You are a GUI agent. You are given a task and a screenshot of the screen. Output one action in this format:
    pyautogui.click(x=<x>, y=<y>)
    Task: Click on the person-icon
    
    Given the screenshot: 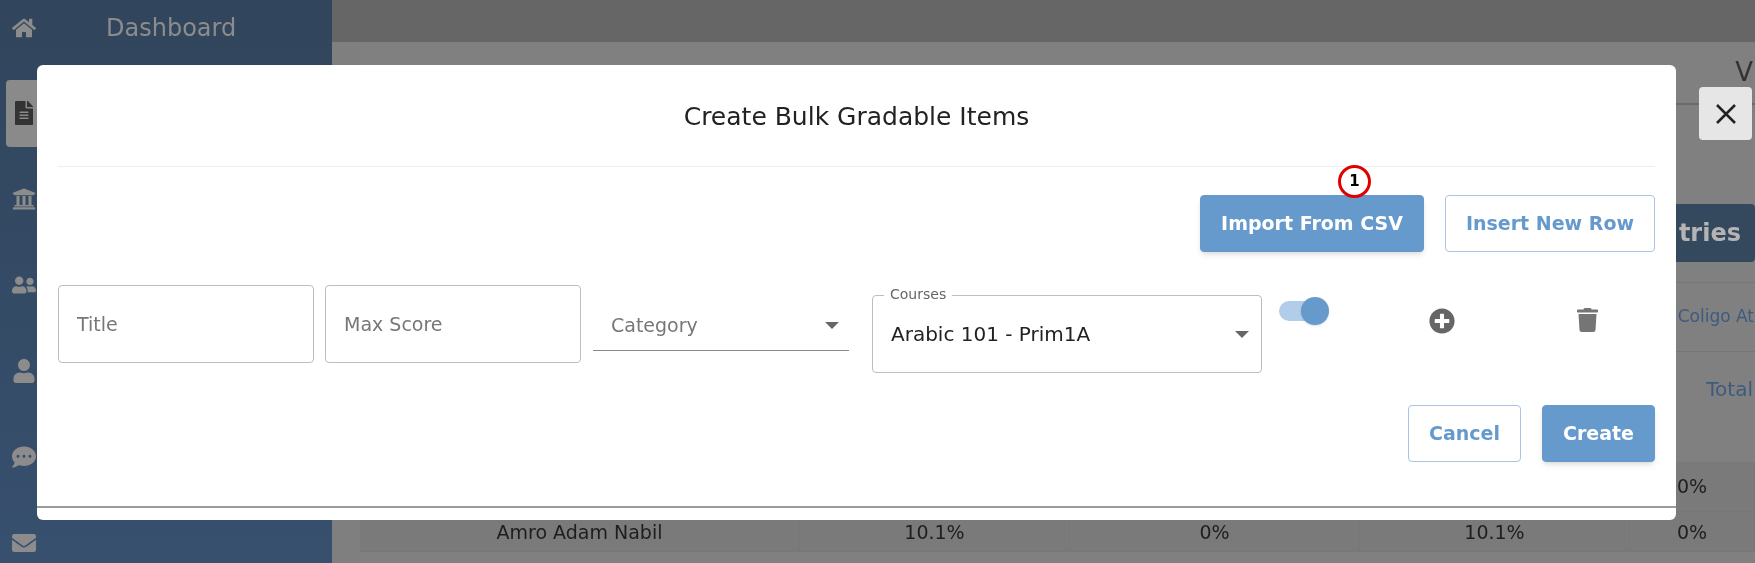 What is the action you would take?
    pyautogui.click(x=24, y=370)
    